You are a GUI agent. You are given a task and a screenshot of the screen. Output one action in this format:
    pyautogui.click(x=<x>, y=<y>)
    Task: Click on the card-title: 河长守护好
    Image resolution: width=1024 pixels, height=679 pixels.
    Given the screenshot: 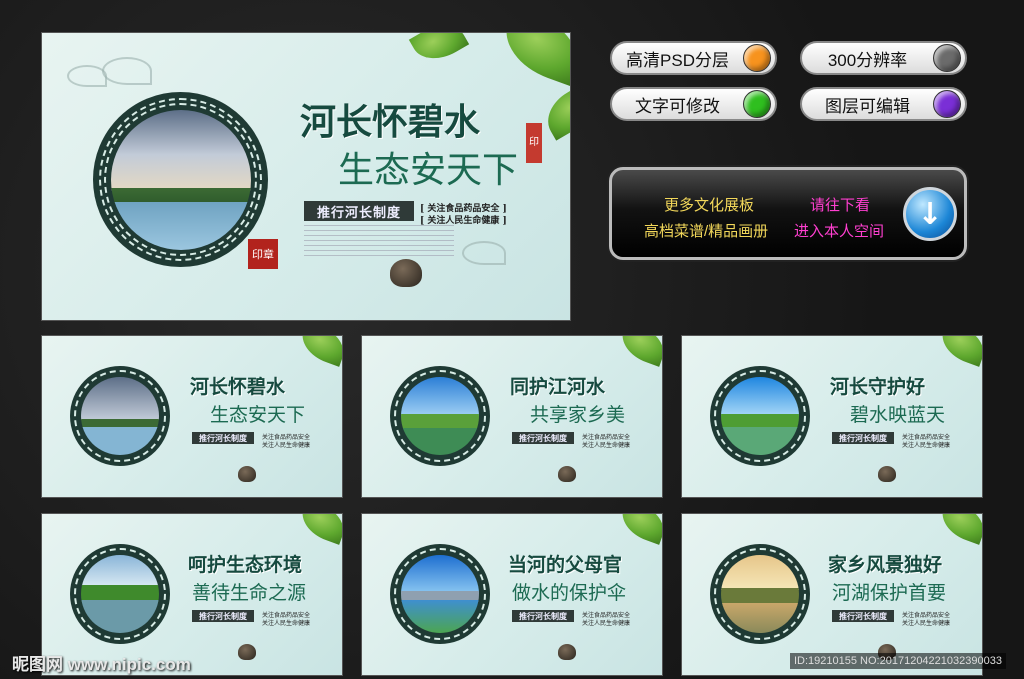 What is the action you would take?
    pyautogui.click(x=878, y=387)
    